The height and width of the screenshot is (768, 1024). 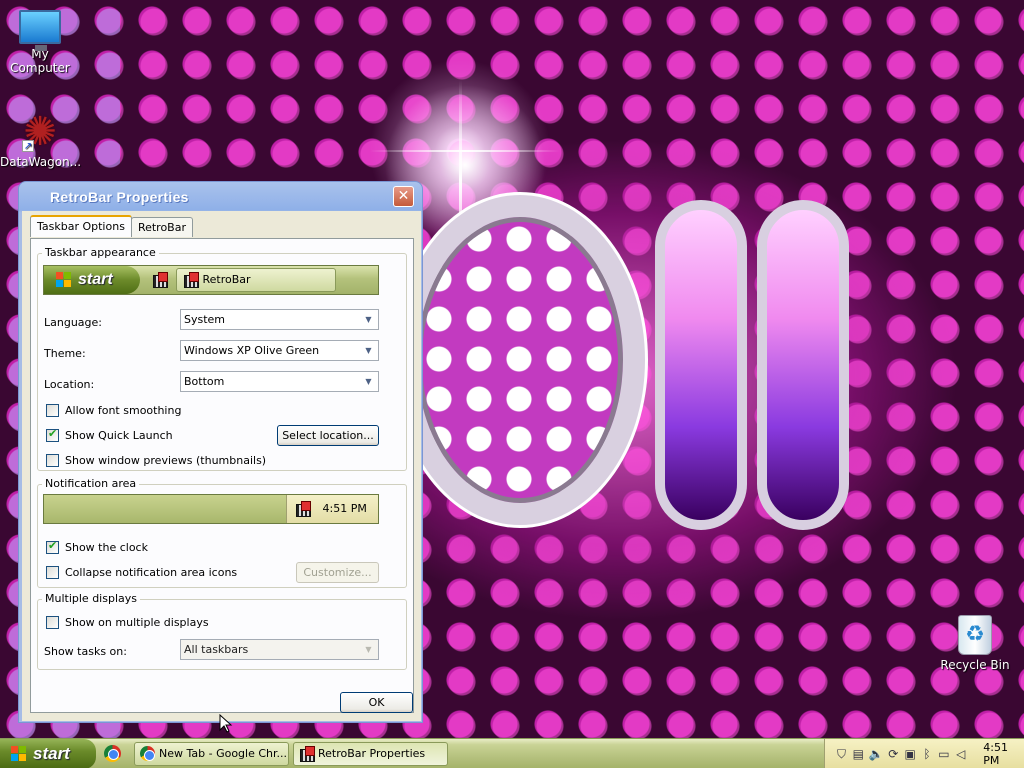 What do you see at coordinates (91, 483) in the screenshot?
I see `group-label: Notification area` at bounding box center [91, 483].